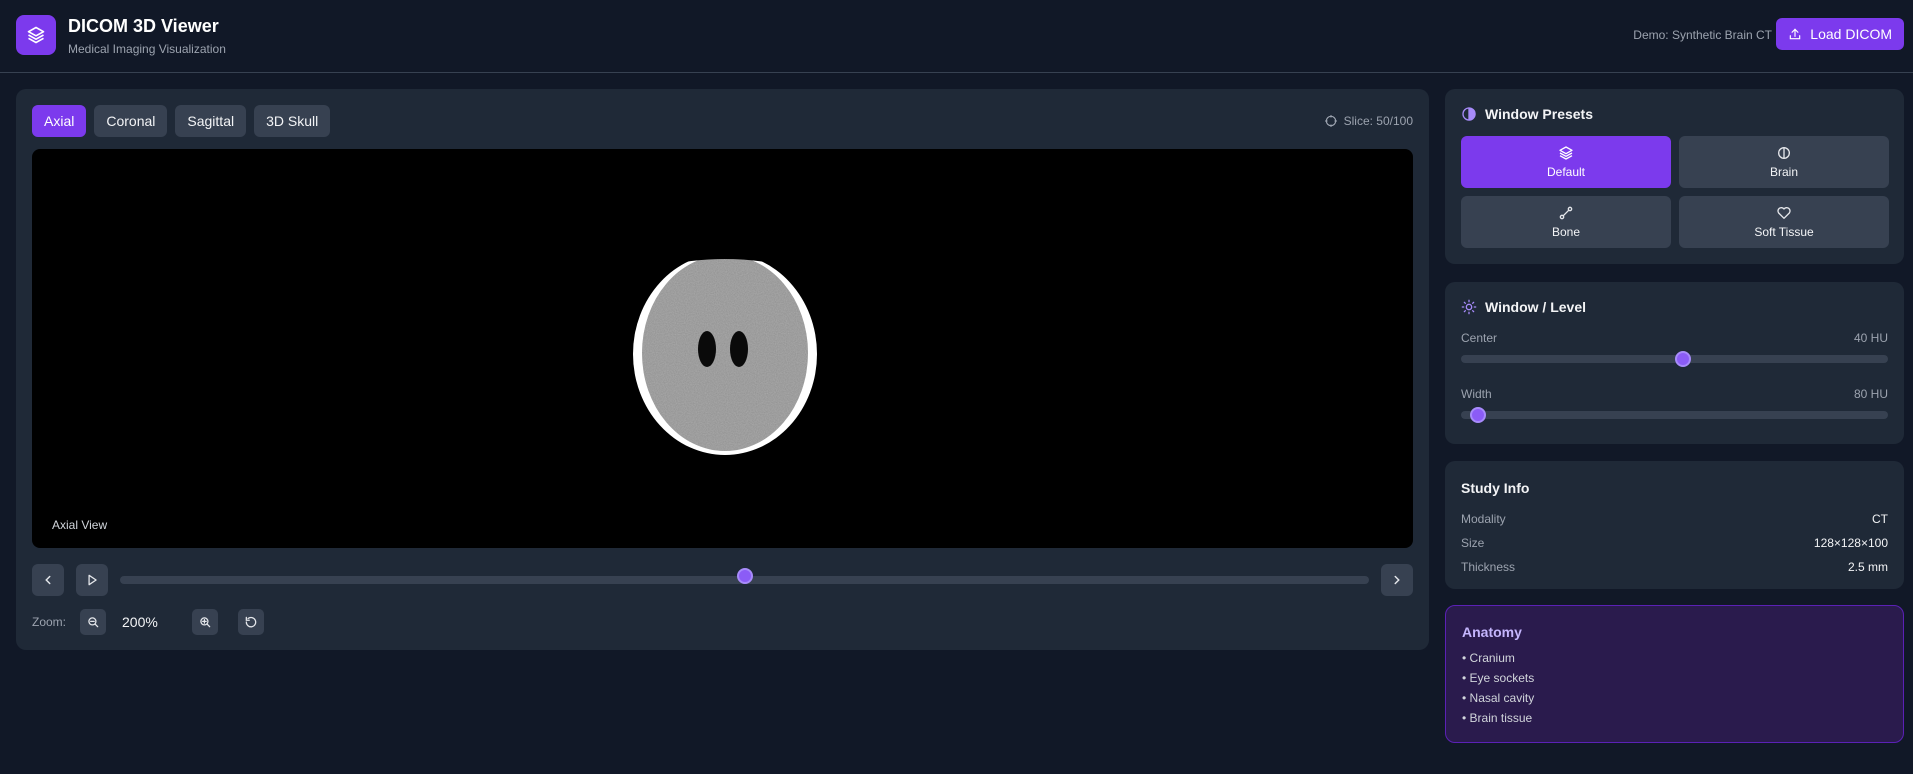 This screenshot has height=774, width=1913. I want to click on zoom-in-icon, so click(205, 622).